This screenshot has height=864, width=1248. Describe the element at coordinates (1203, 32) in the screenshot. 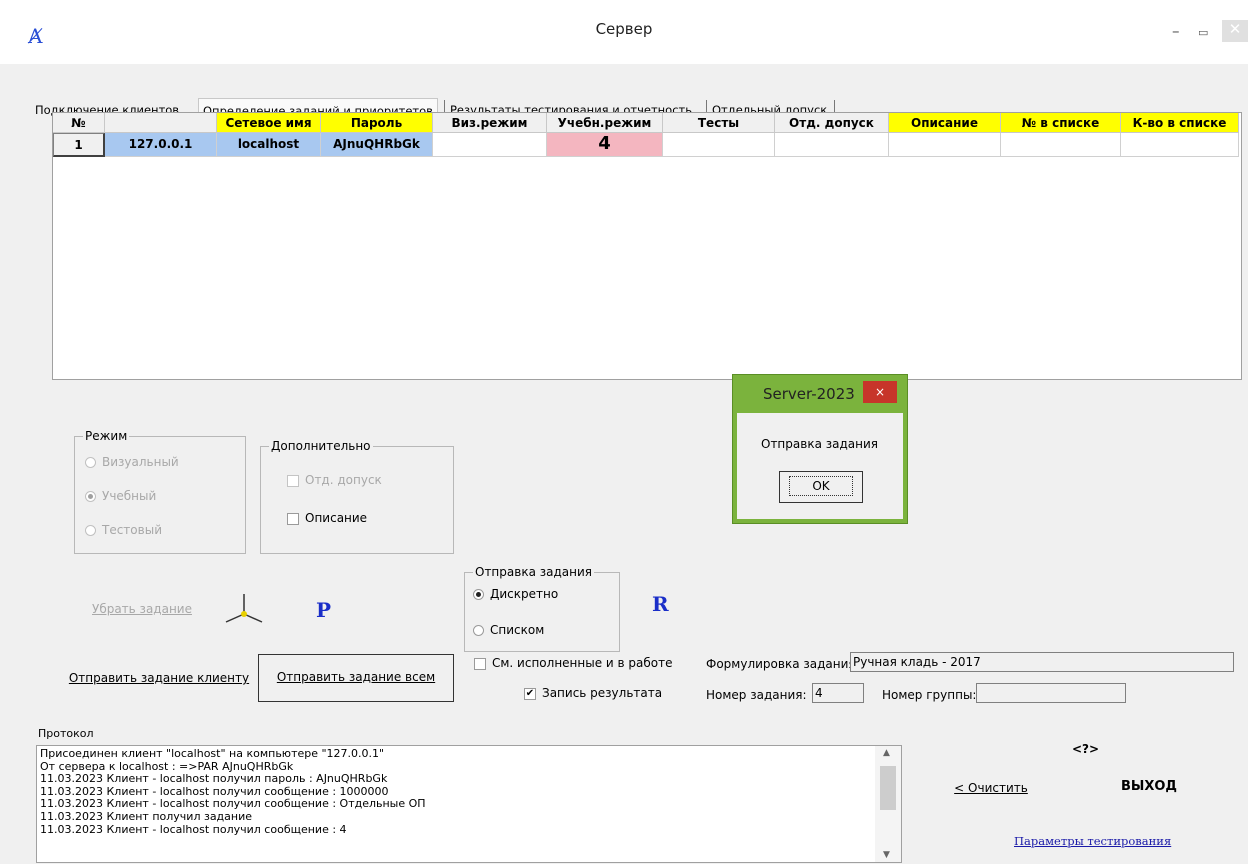

I see `maximize-button: ▭` at that location.